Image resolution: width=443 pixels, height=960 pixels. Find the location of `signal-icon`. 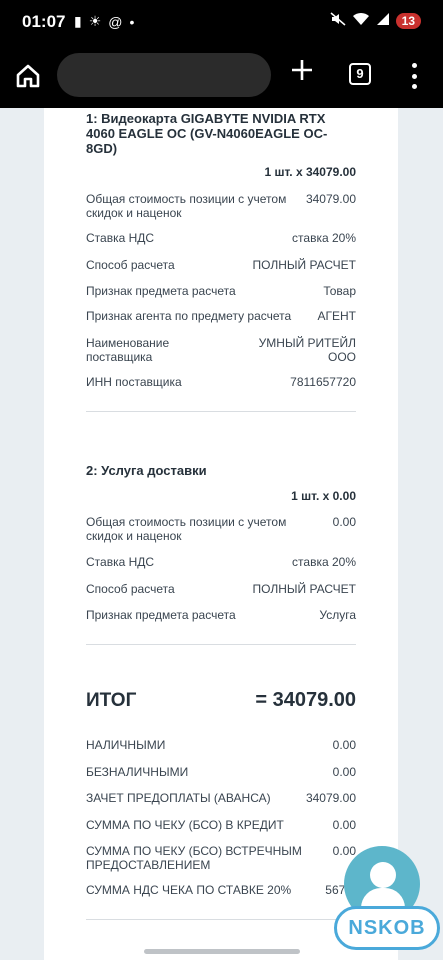

signal-icon is located at coordinates (383, 20).